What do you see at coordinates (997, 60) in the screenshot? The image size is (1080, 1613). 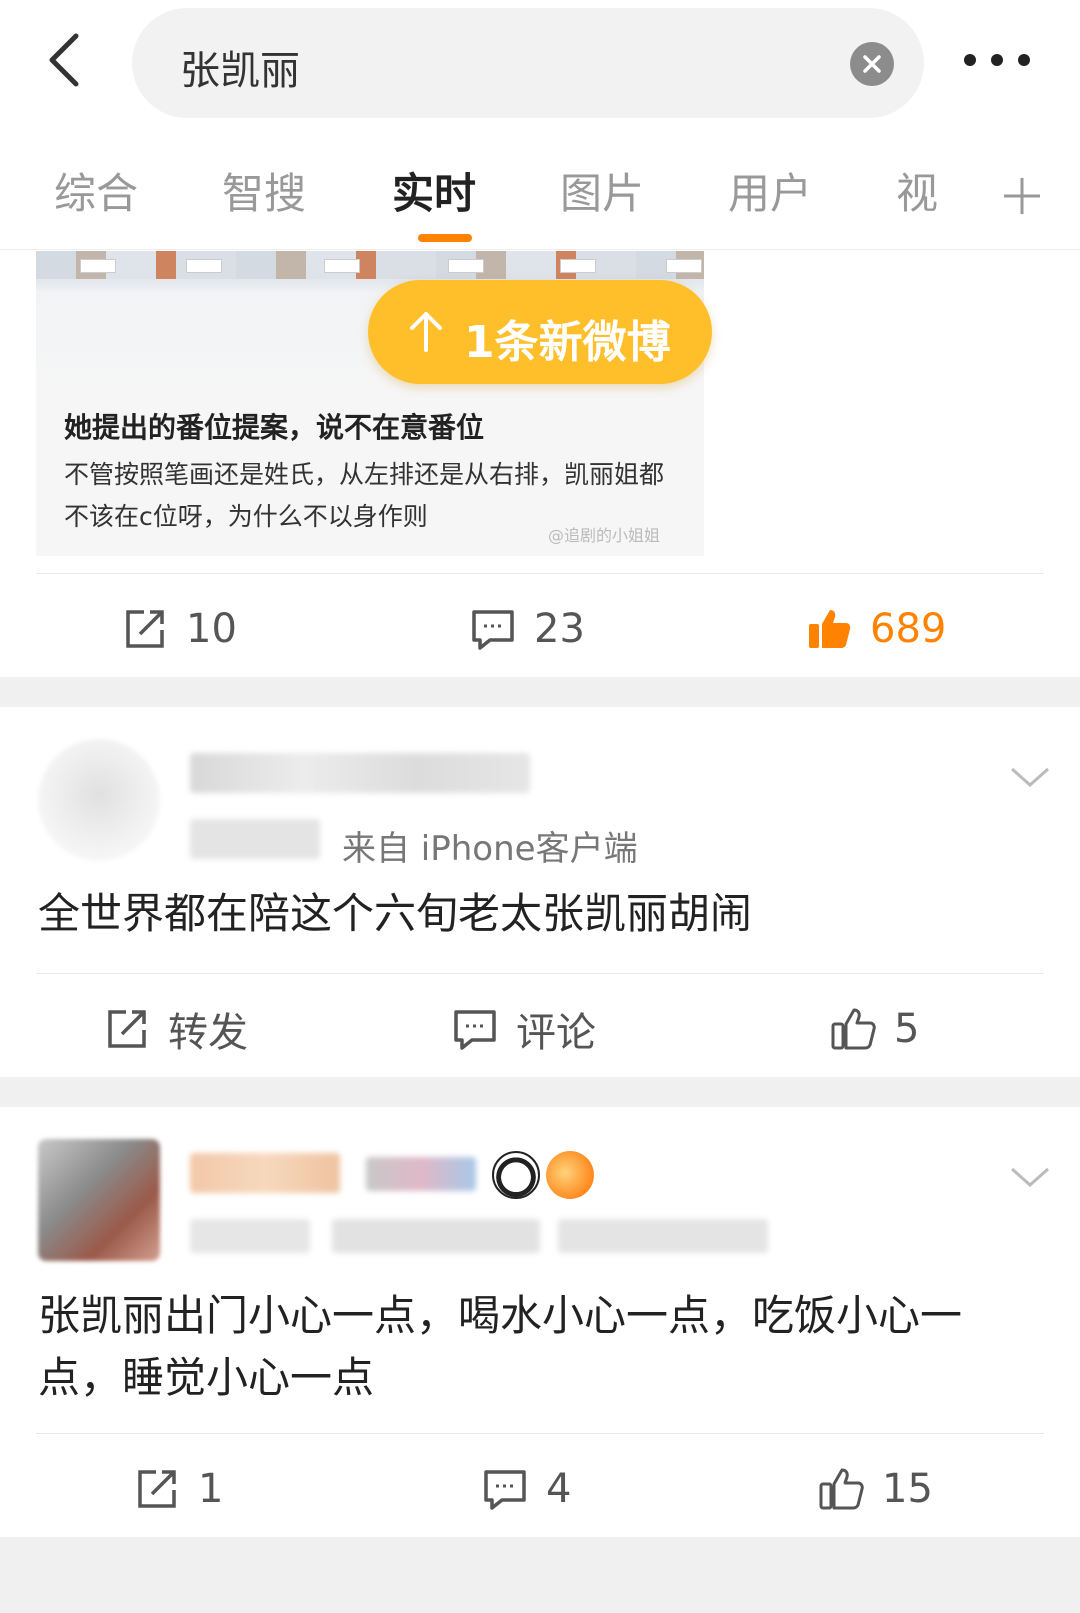 I see `more-options-icon` at bounding box center [997, 60].